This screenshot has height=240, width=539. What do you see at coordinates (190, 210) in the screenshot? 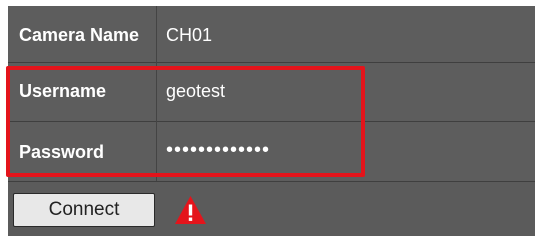
I see `warning-triangle-icon` at bounding box center [190, 210].